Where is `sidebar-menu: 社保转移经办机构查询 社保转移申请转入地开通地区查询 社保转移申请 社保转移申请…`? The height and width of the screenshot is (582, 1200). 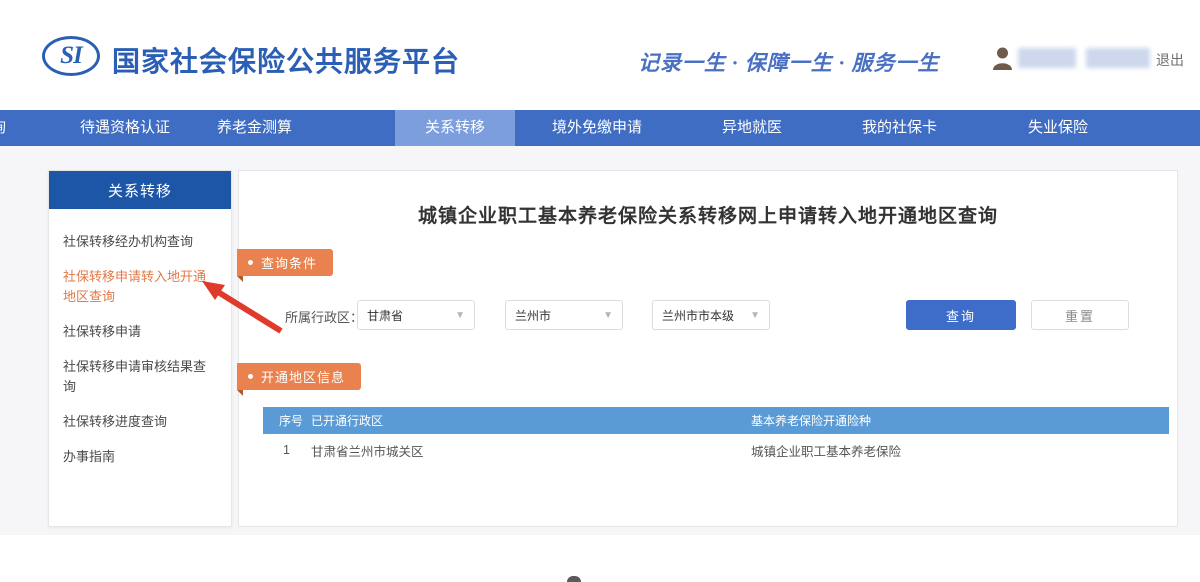
sidebar-menu: 社保转移经办机构查询 社保转移申请转入地开通地区查询 社保转移申请 社保转移申请… is located at coordinates (140, 349).